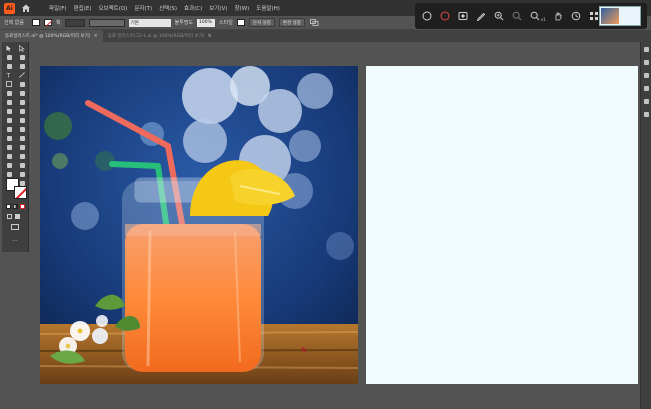 The image size is (651, 409). Describe the element at coordinates (9, 129) in the screenshot. I see `shape-builder-icon` at that location.